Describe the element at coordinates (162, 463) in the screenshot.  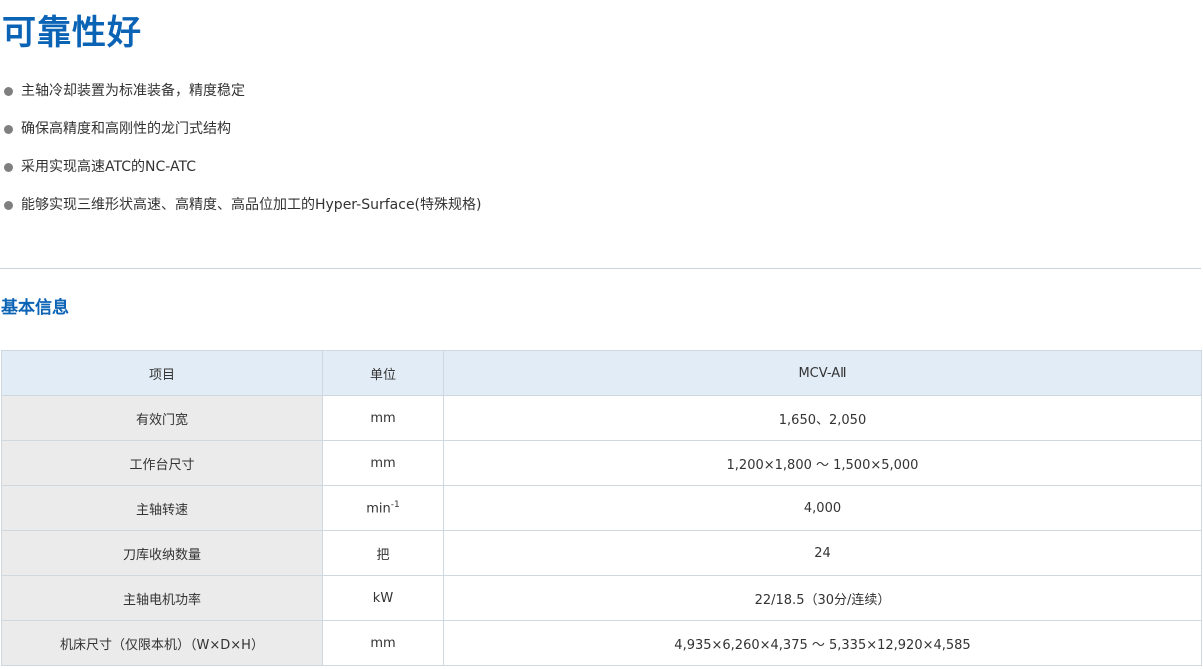
I see `row-item: 工作台尺寸` at that location.